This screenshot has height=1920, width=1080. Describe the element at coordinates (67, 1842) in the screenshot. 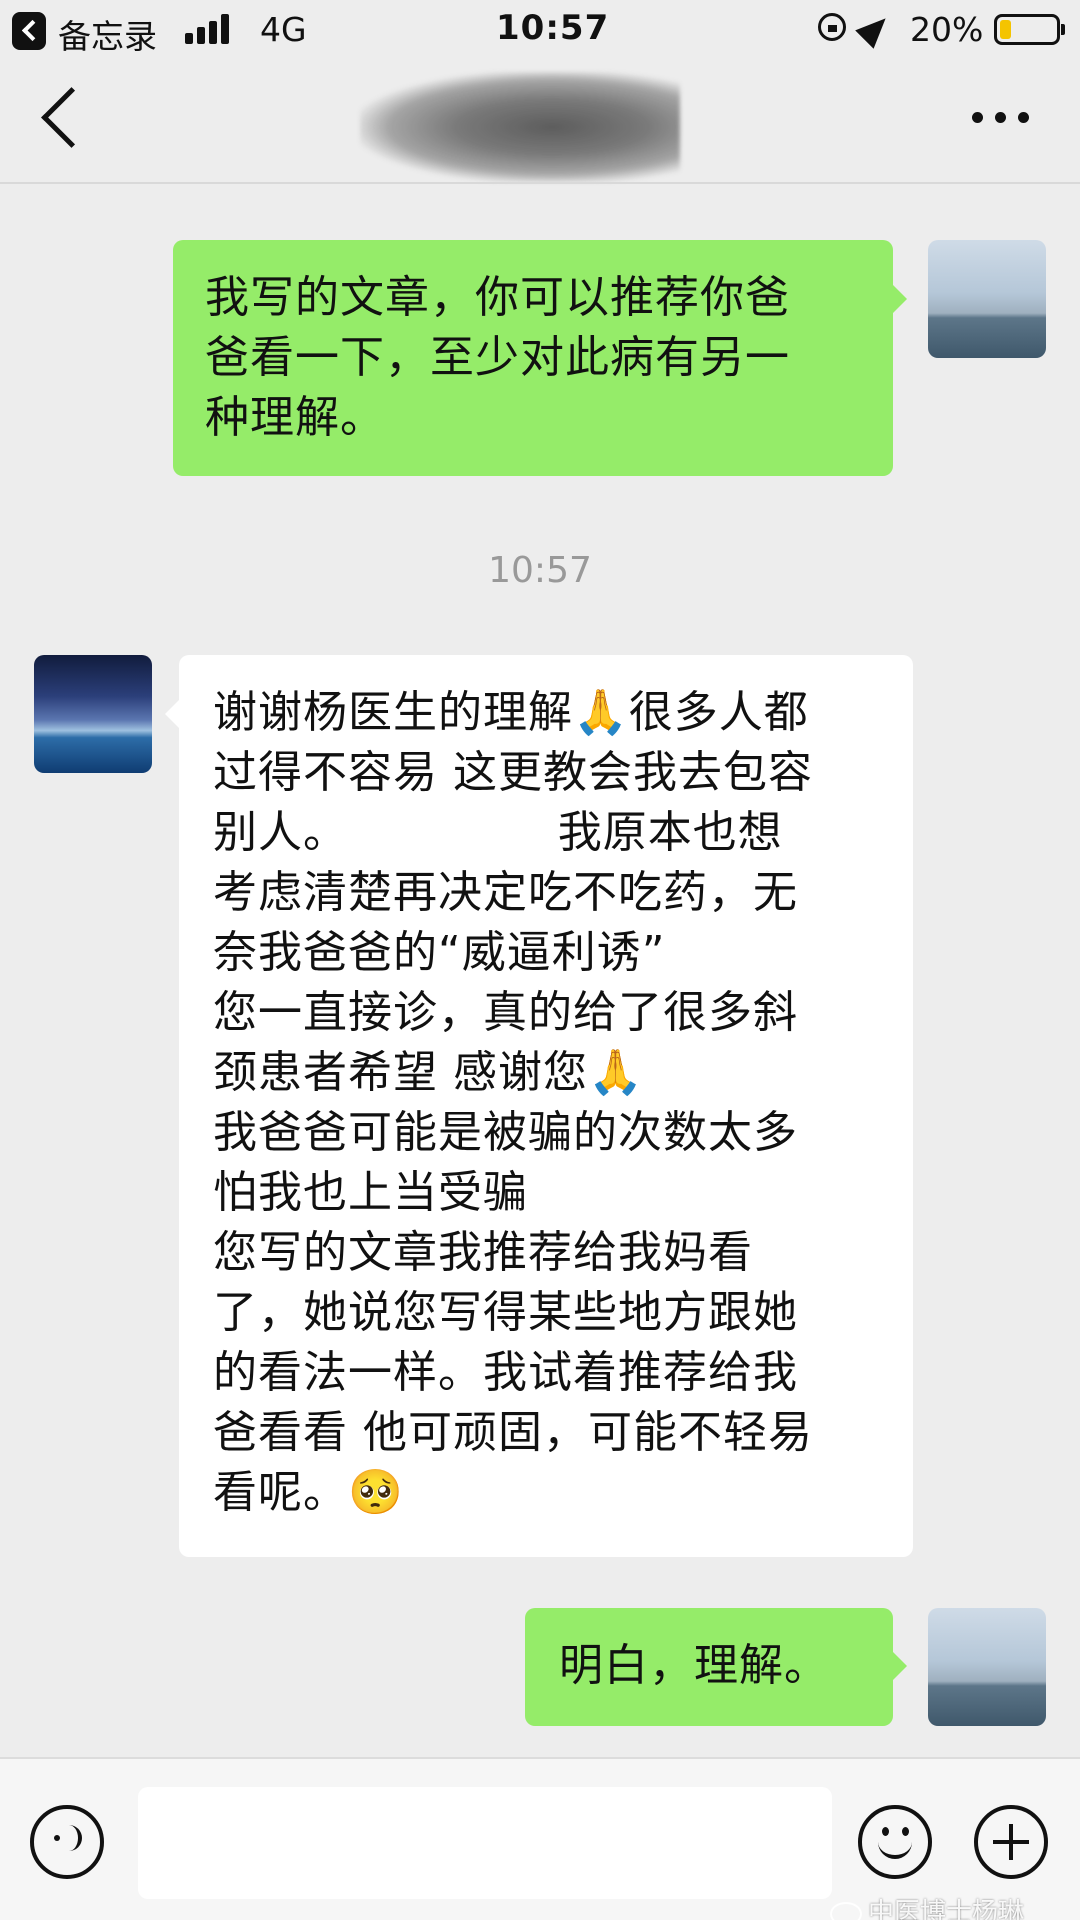

I see `voice-icon` at that location.